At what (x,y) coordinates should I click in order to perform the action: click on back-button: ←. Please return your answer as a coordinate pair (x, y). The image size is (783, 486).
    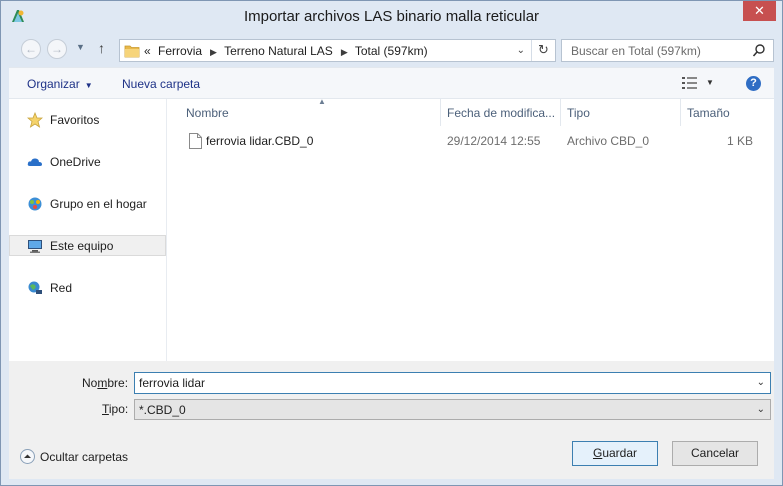
    Looking at the image, I should click on (31, 49).